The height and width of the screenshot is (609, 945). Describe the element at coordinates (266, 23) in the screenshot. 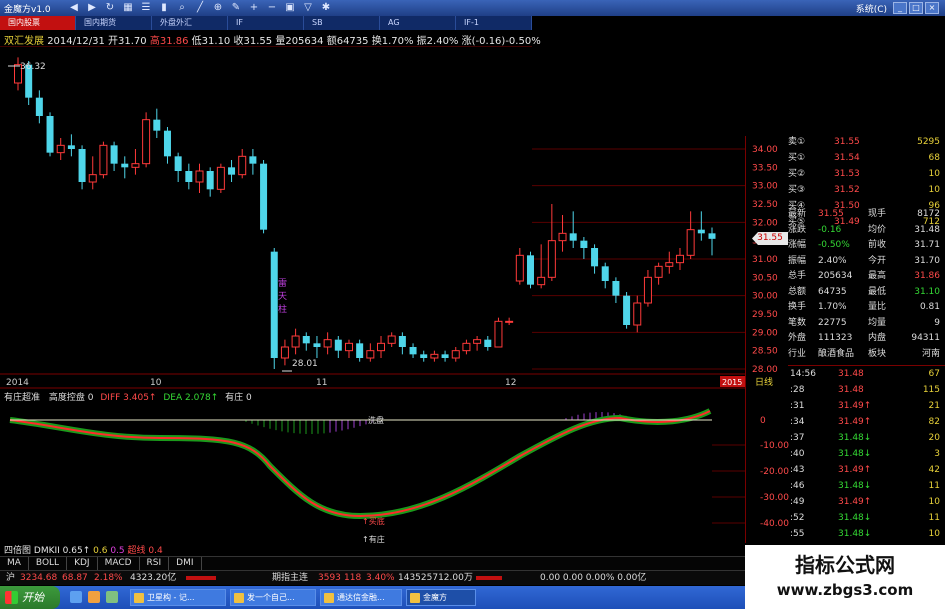

I see `tab-if: IF` at that location.